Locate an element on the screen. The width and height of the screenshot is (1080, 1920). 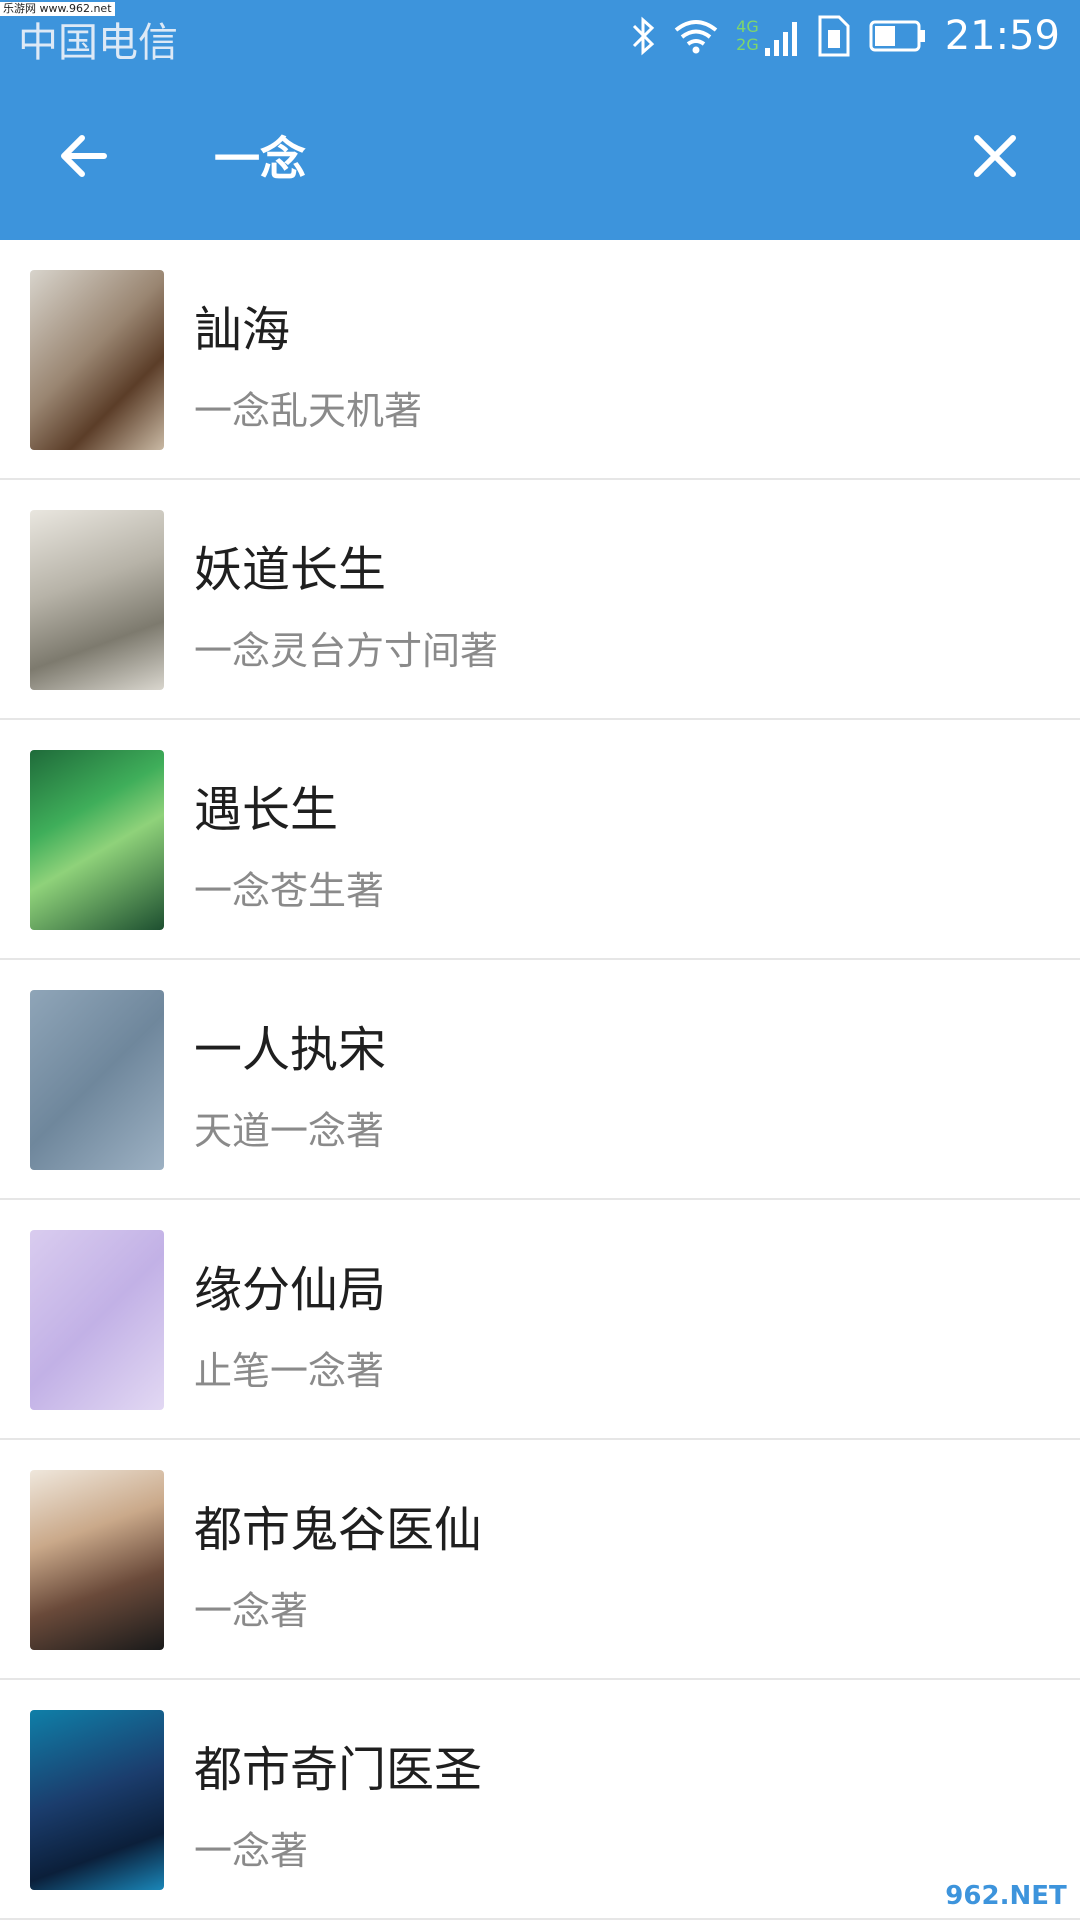
arrow-left-icon is located at coordinates (84, 156).